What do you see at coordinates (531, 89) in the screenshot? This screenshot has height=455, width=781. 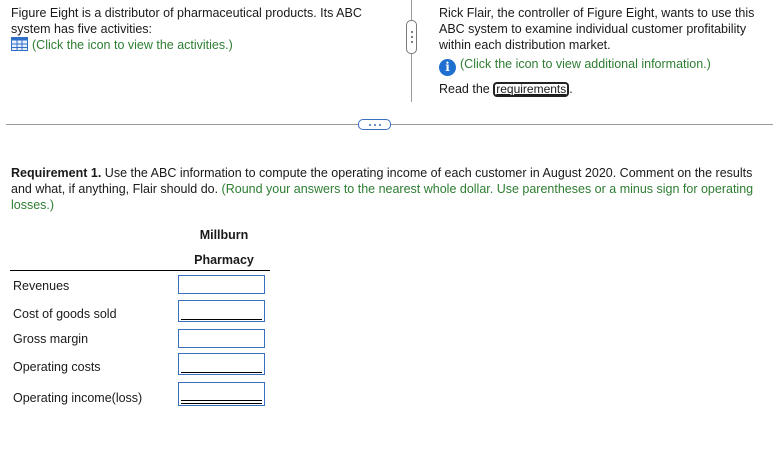 I see `requirements-button: requirements` at bounding box center [531, 89].